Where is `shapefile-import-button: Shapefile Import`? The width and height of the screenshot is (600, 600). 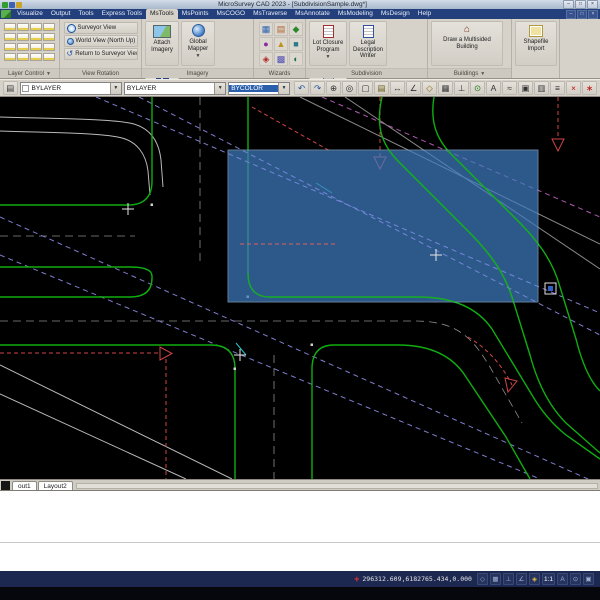
shapefile-import-button: Shapefile Import is located at coordinates (536, 43).